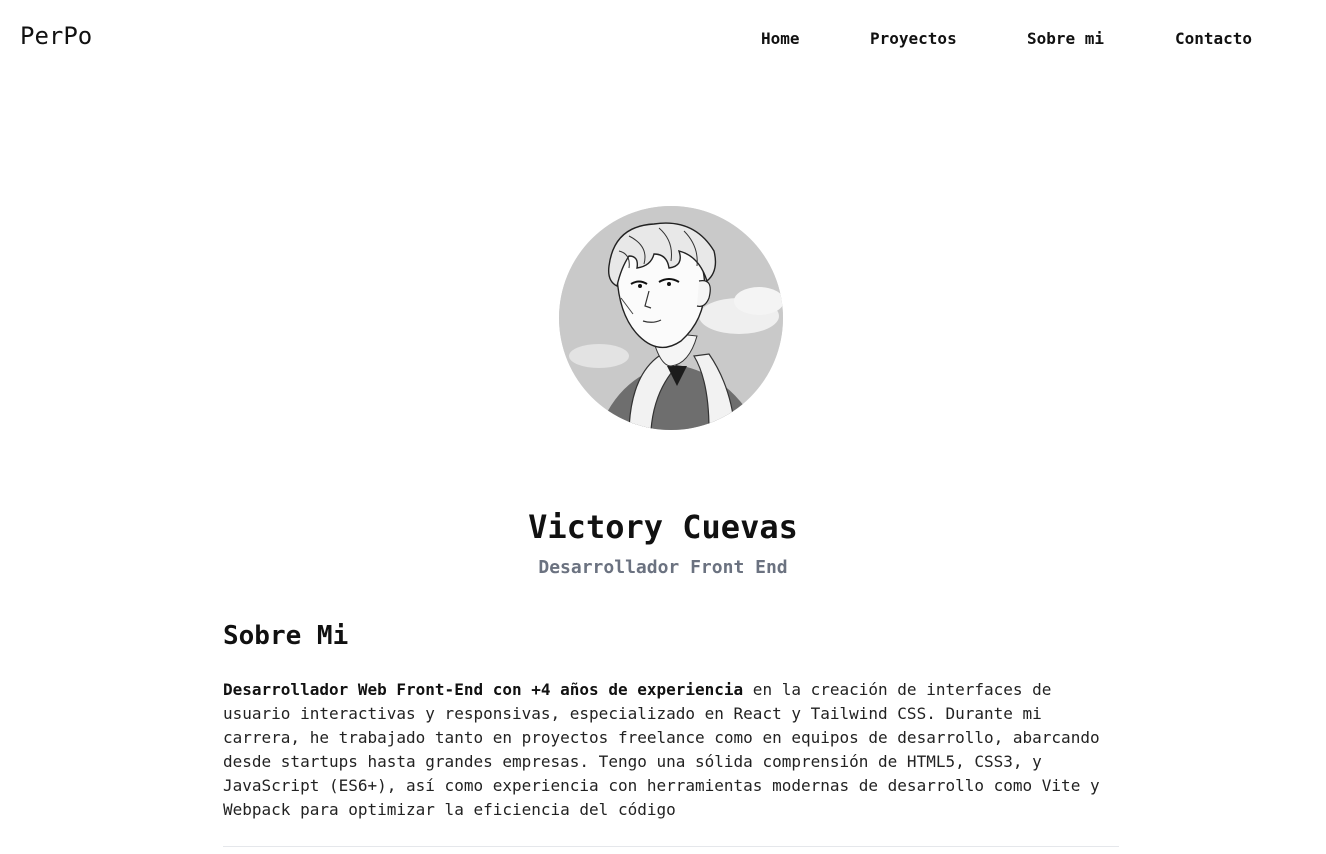 This screenshot has height=854, width=1326. I want to click on profile-name: Victory Cuevas, so click(663, 527).